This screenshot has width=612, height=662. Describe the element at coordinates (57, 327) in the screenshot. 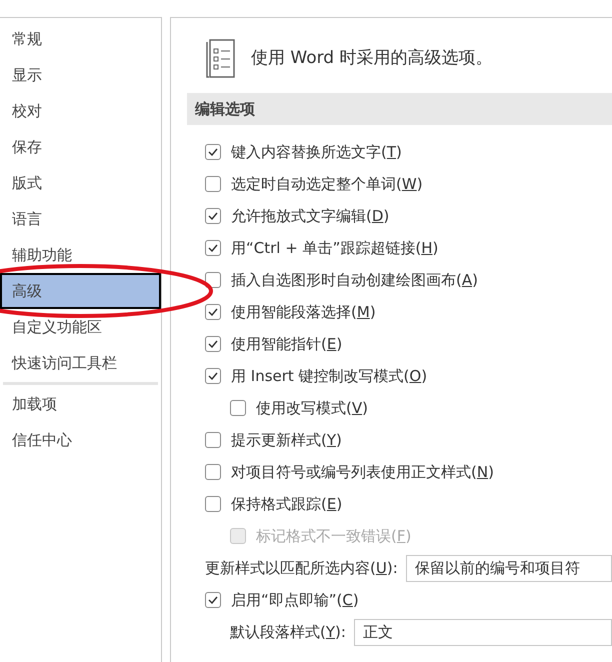

I see `sidebar-item: 自定义功能区` at that location.